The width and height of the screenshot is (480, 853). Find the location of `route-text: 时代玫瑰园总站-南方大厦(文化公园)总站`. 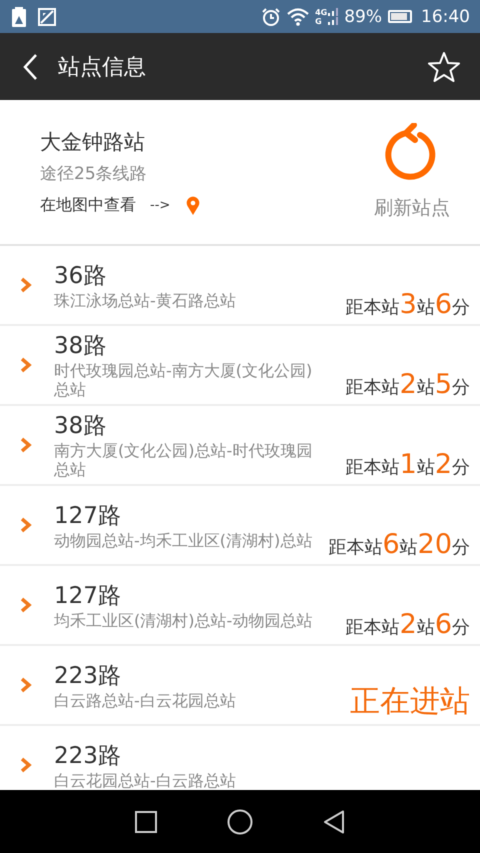

route-text: 时代玫瑰园总站-南方大厦(文化公园)总站 is located at coordinates (184, 380).